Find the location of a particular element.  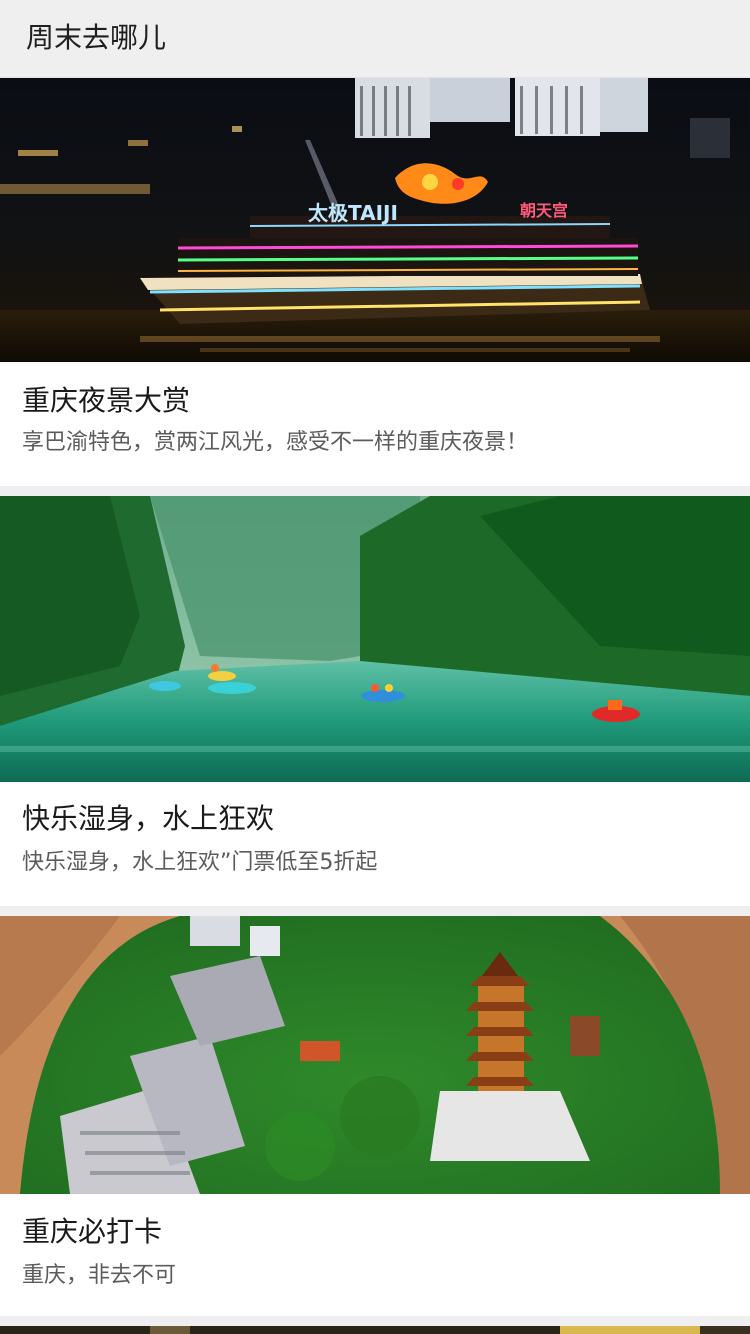

card-description: 重庆，非去不可 is located at coordinates (99, 1275).